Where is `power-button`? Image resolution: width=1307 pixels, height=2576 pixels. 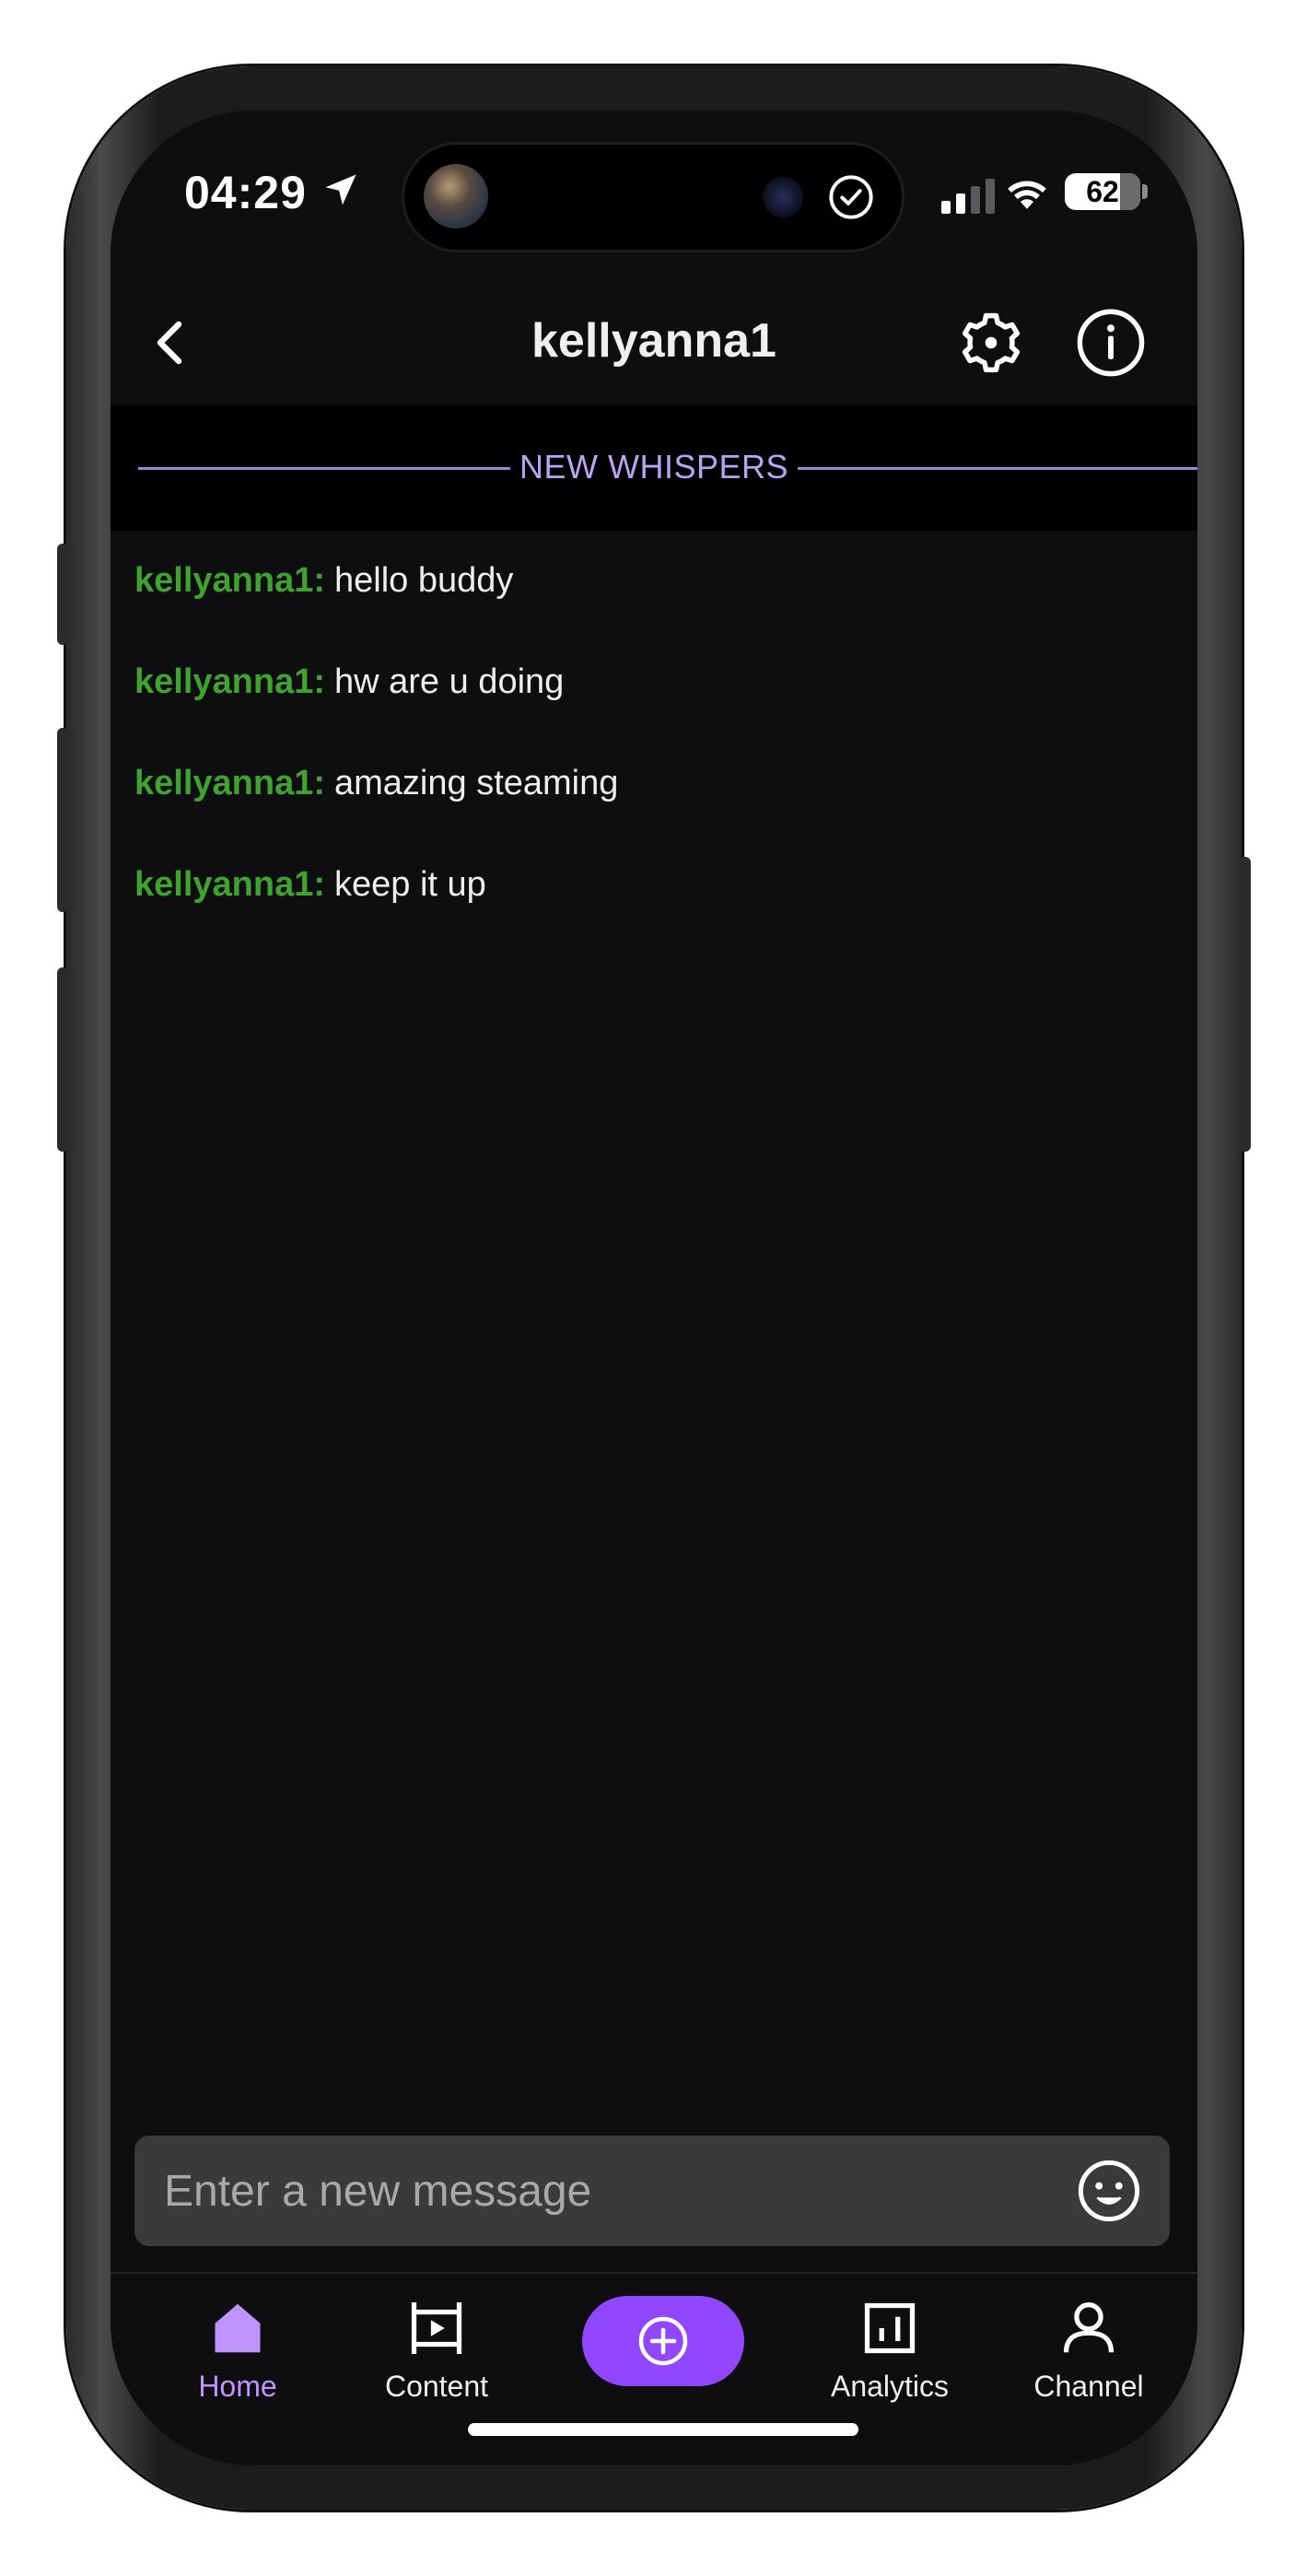 power-button is located at coordinates (1246, 1004).